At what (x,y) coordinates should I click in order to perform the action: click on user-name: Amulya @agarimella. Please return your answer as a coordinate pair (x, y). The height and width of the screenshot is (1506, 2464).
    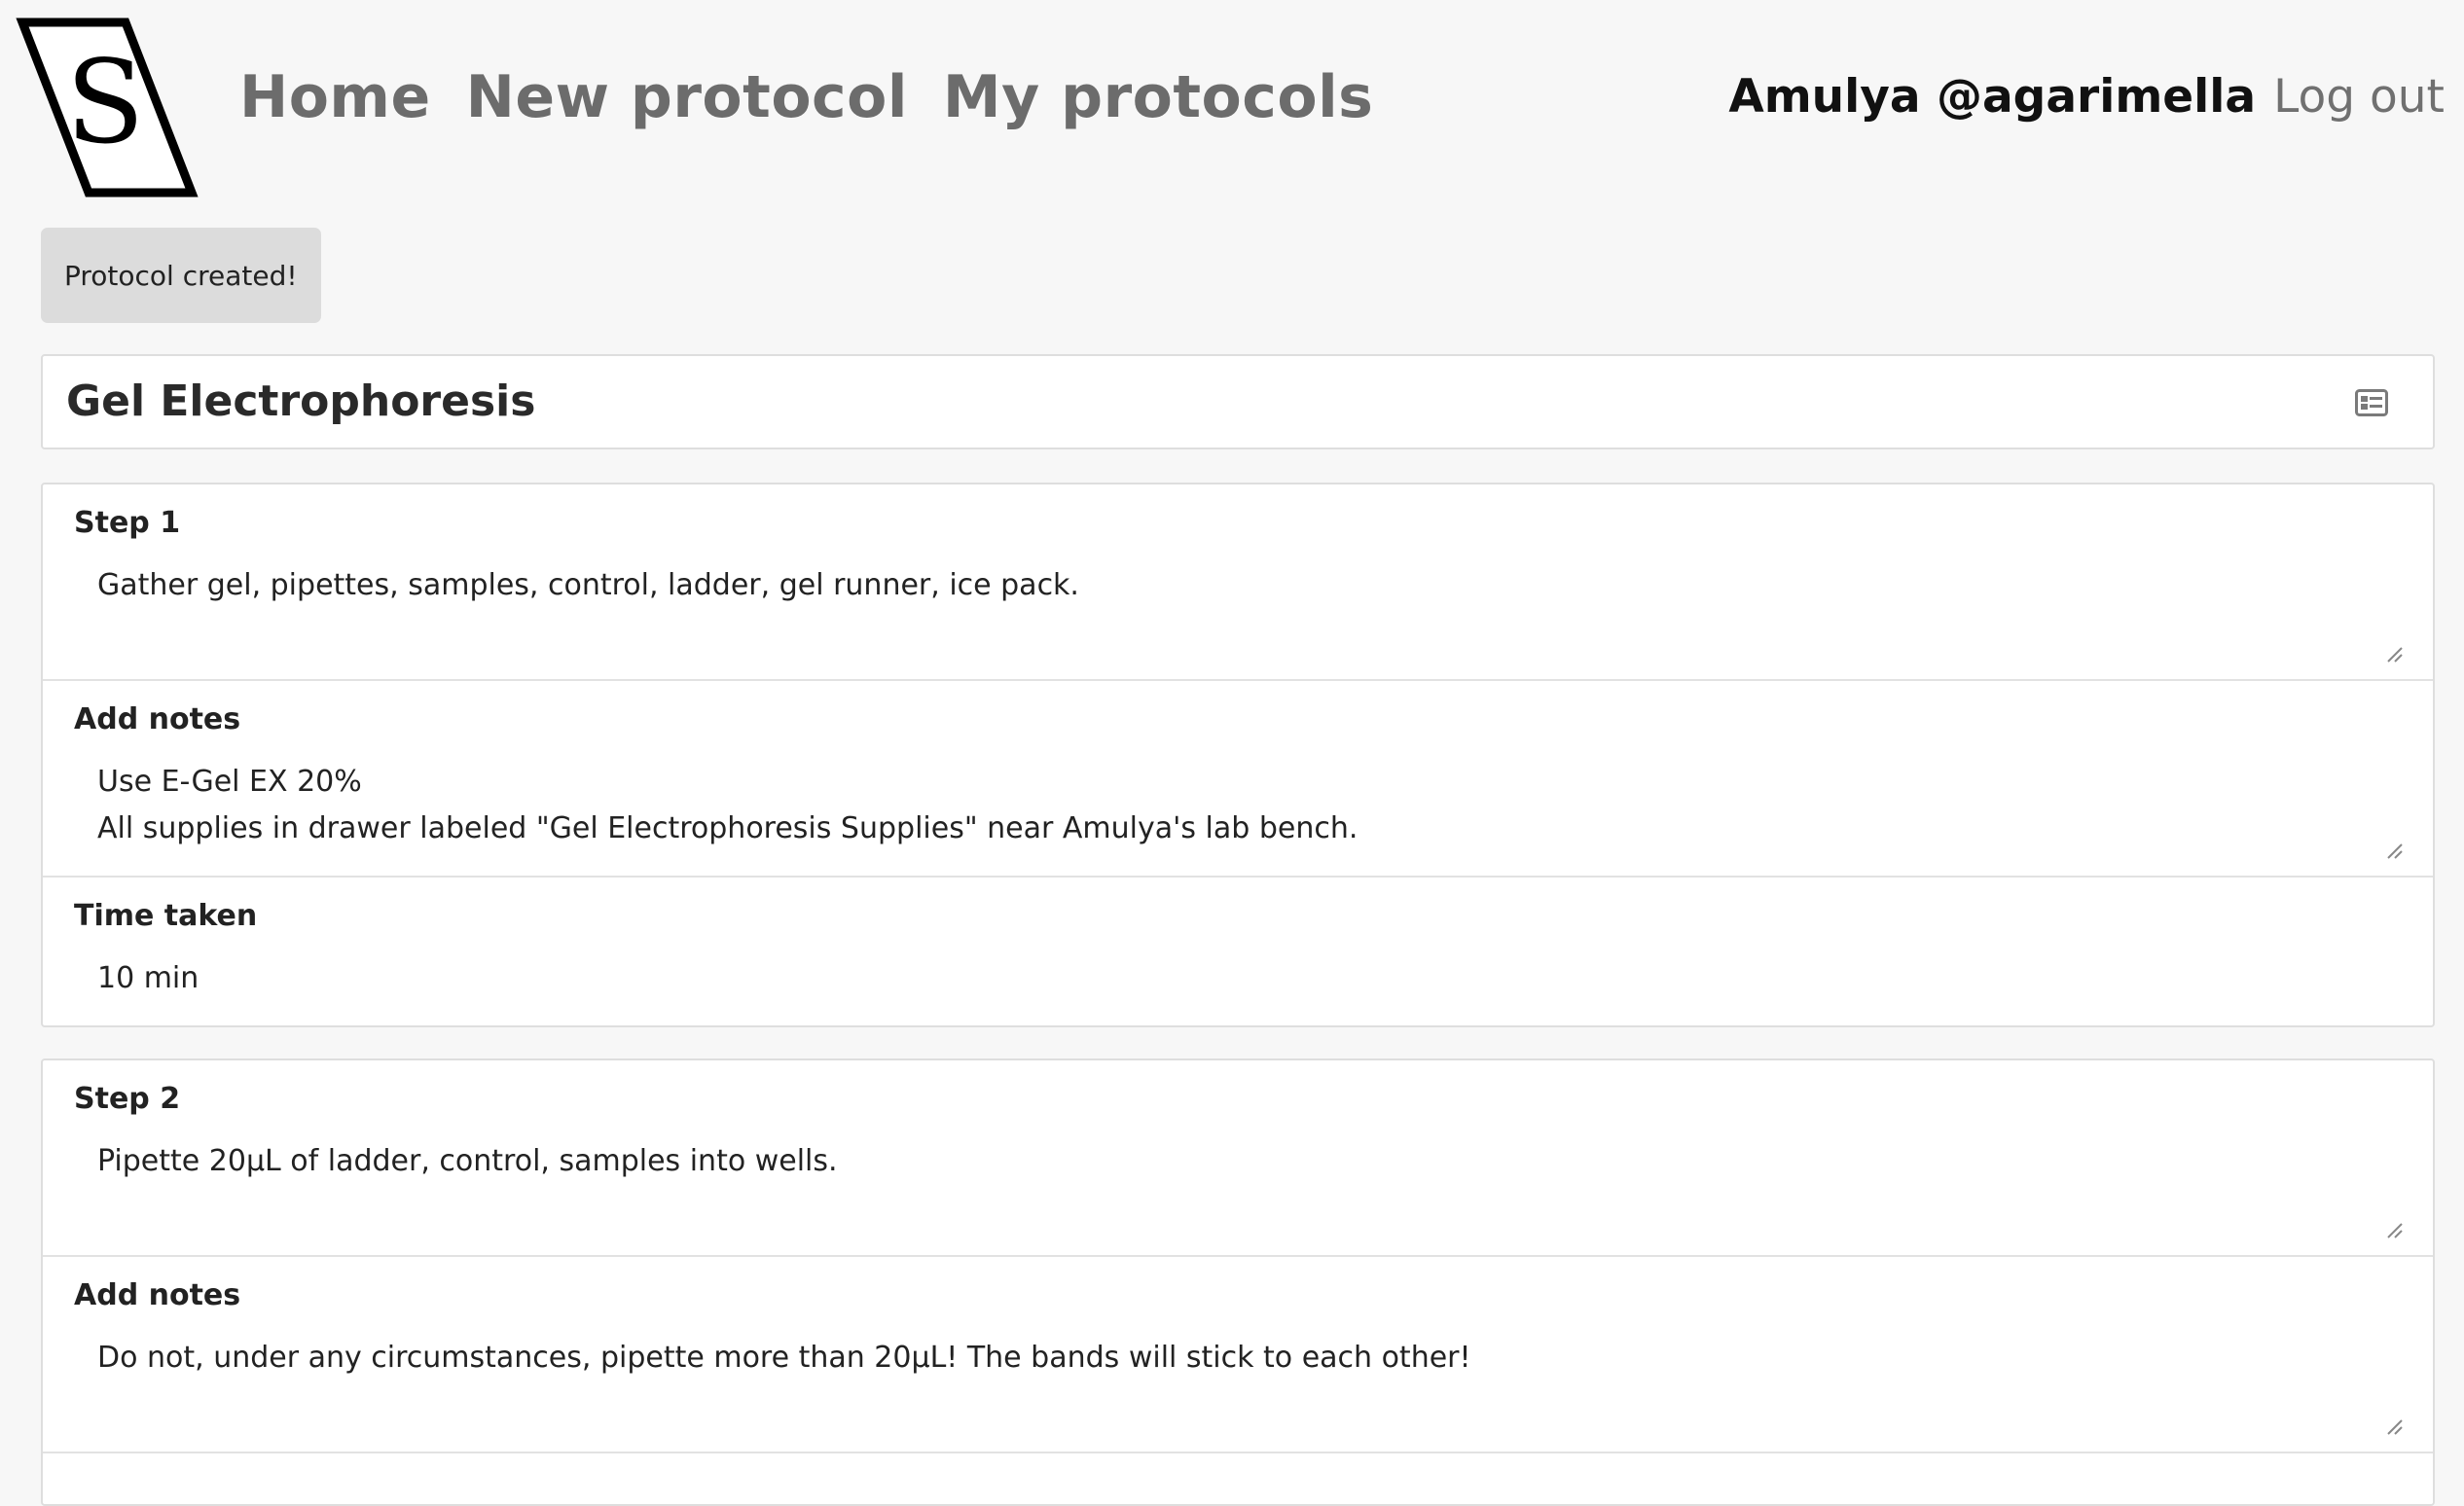
    Looking at the image, I should click on (1992, 97).